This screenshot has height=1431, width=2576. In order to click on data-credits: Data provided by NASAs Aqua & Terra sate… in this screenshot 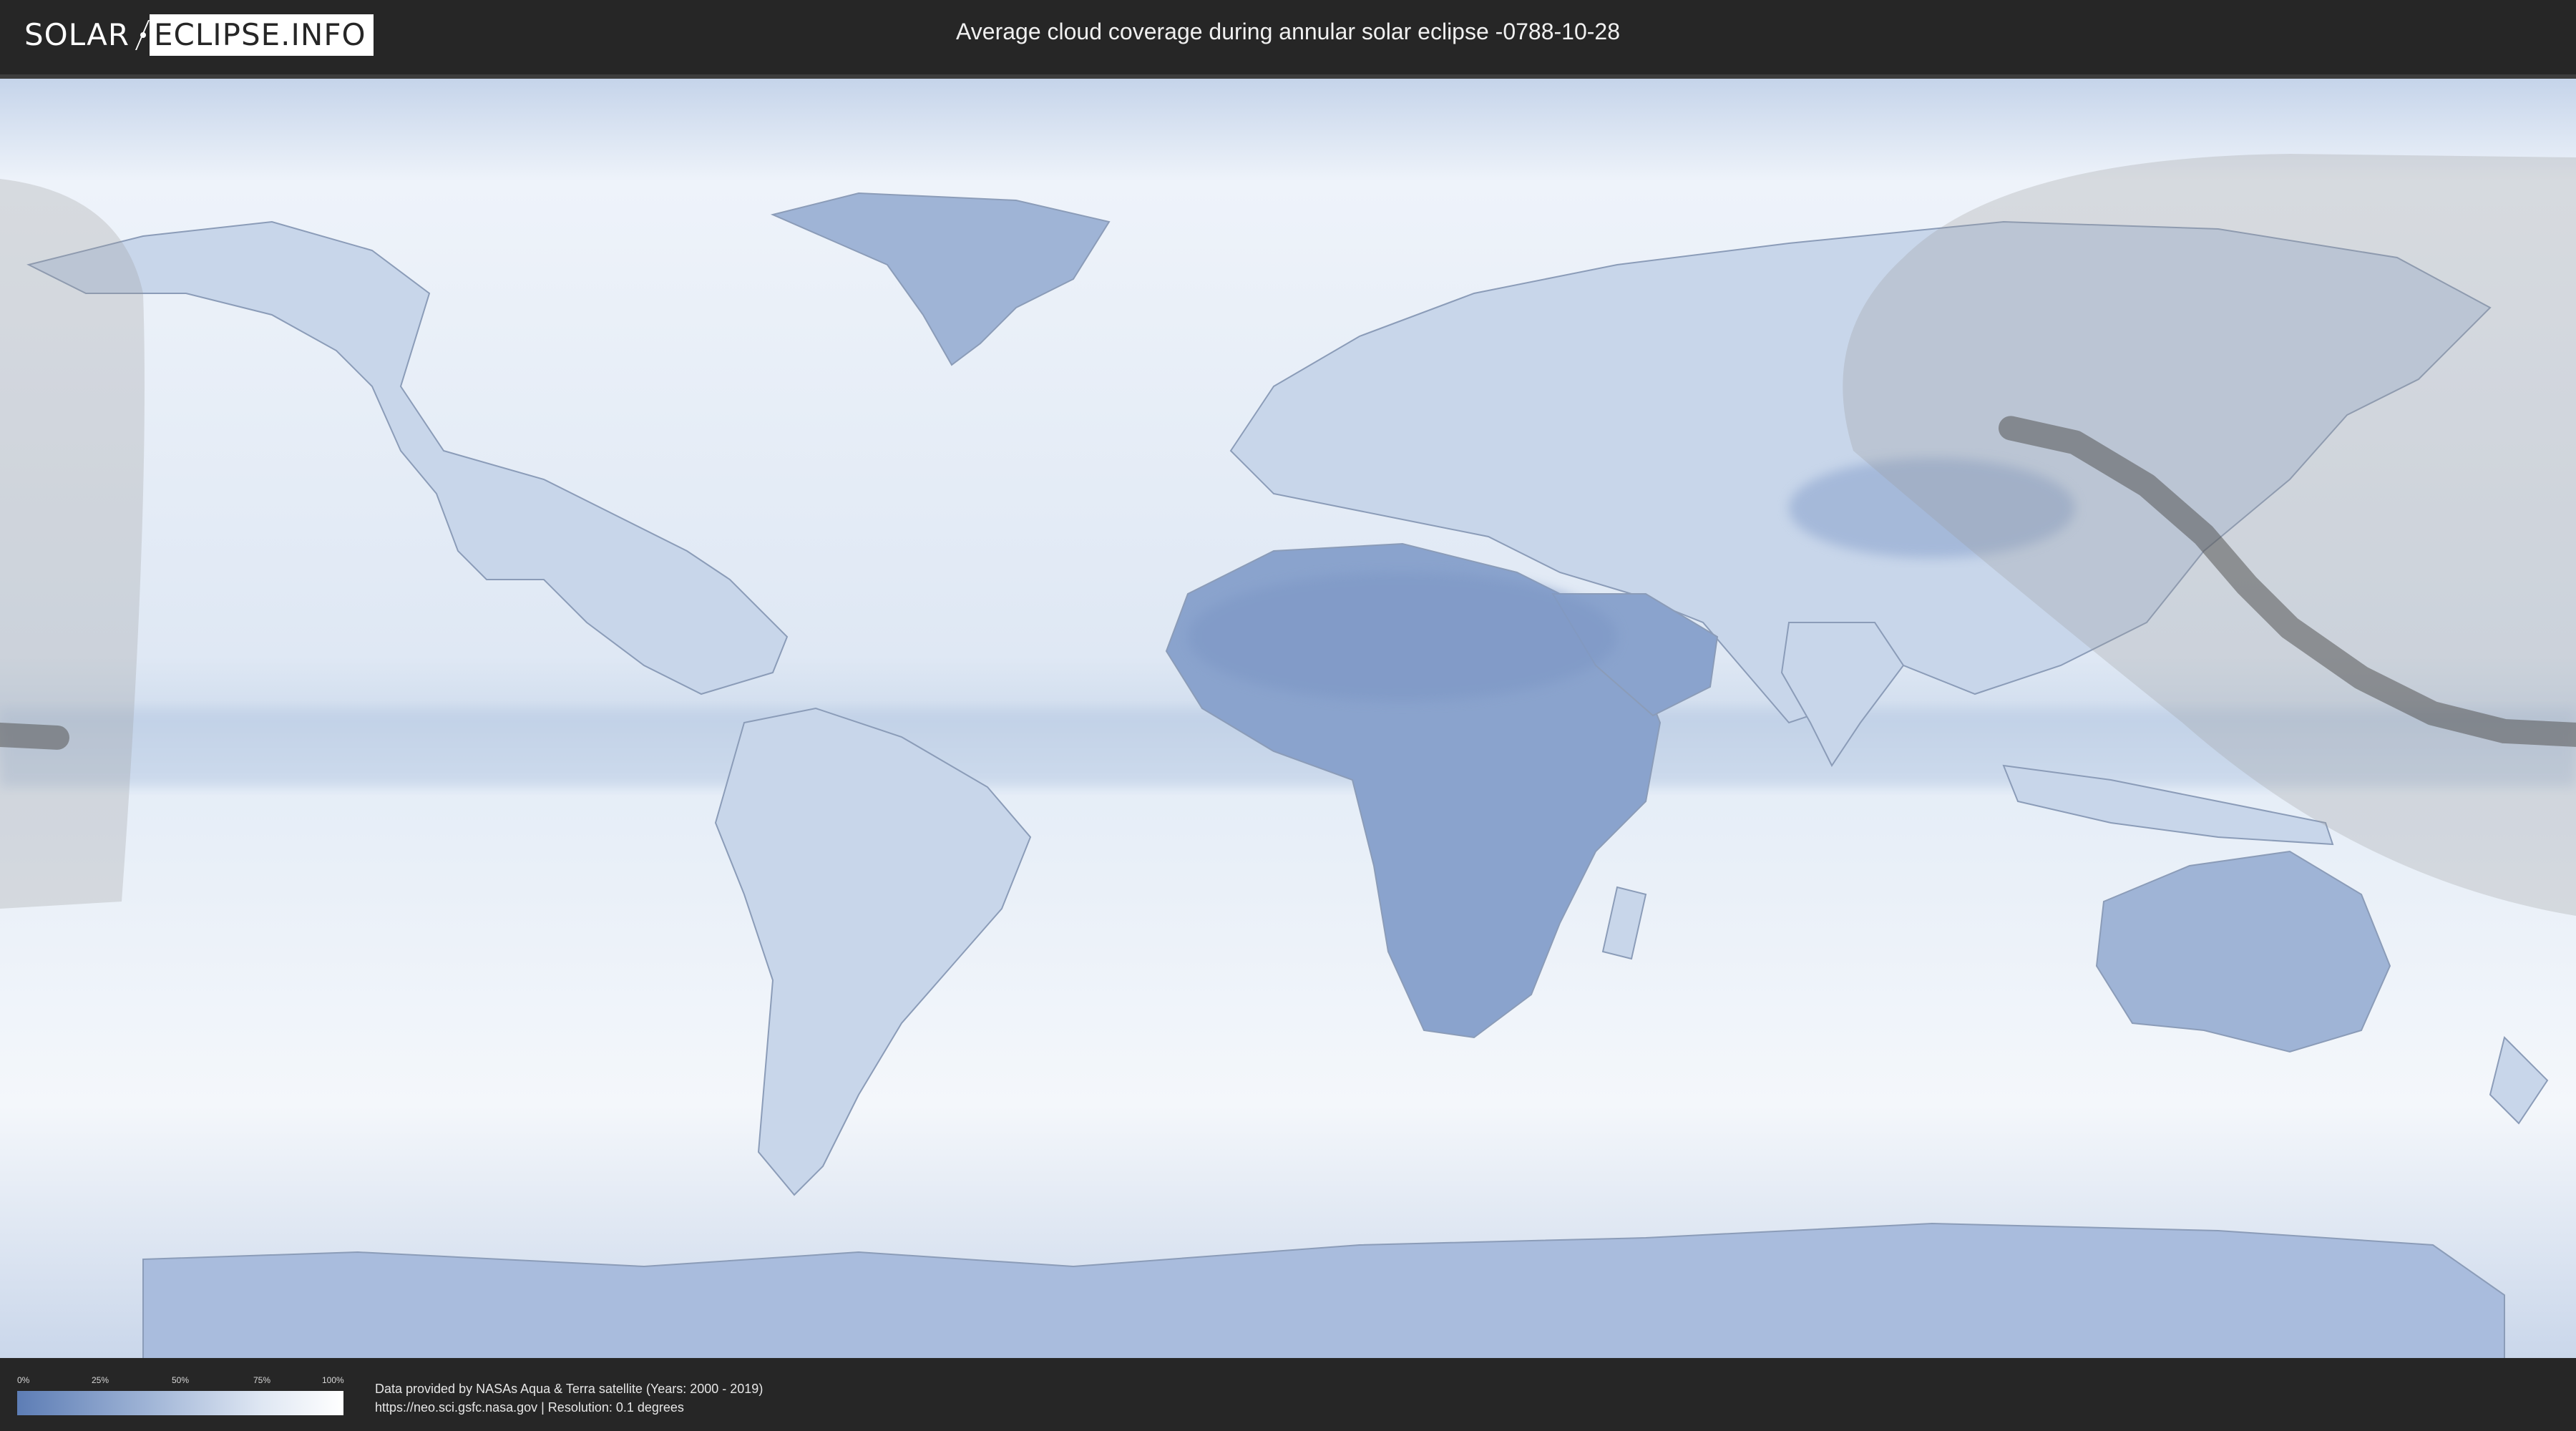, I will do `click(569, 1398)`.